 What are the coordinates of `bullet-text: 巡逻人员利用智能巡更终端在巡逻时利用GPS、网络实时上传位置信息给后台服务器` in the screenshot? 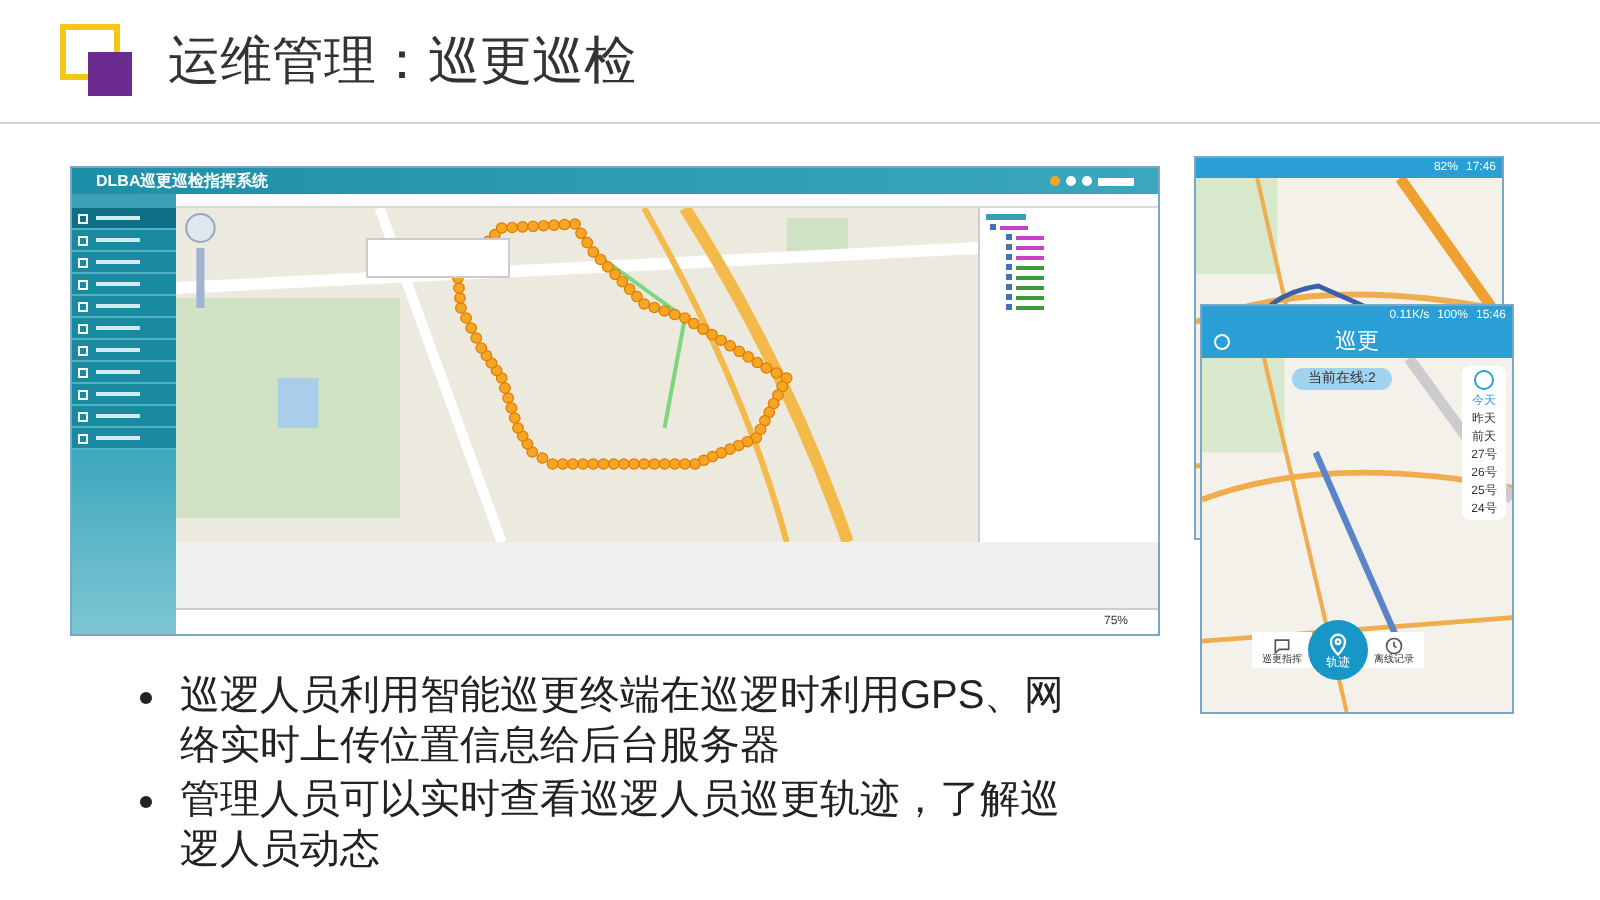 It's located at (623, 722).